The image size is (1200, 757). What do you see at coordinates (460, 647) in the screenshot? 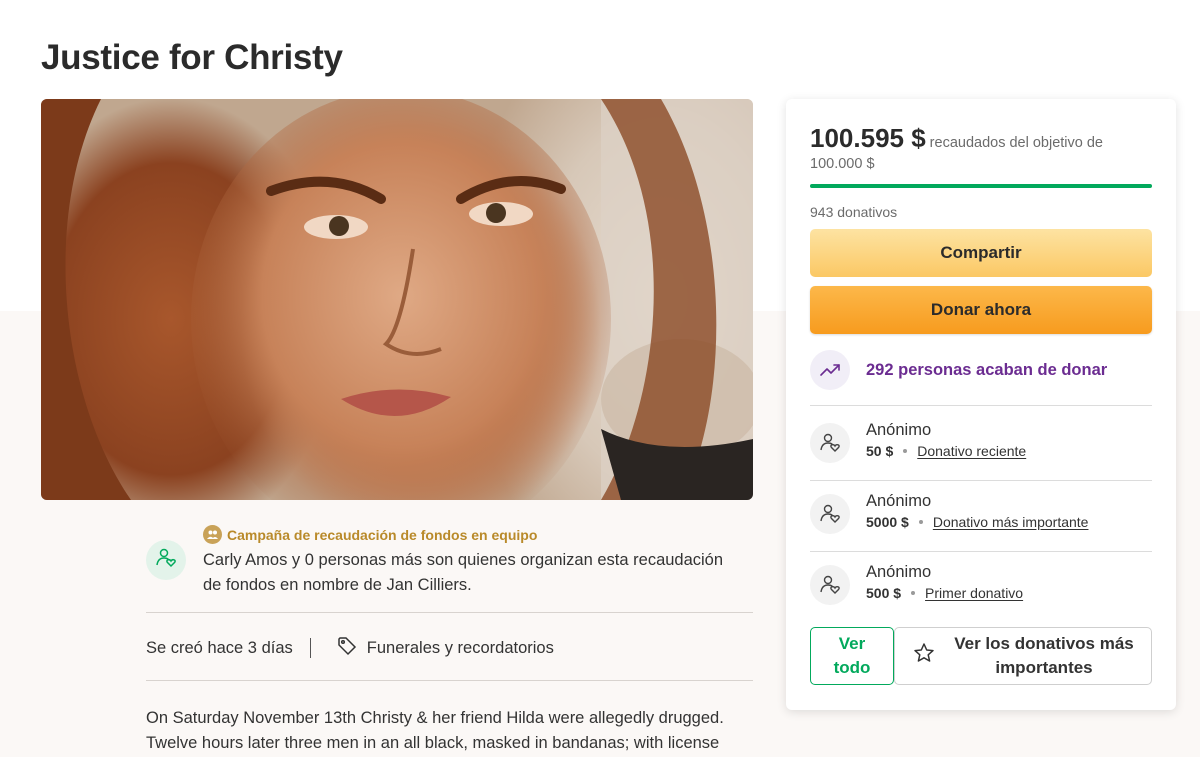
I see `category-label: Funerales y recordatorios` at bounding box center [460, 647].